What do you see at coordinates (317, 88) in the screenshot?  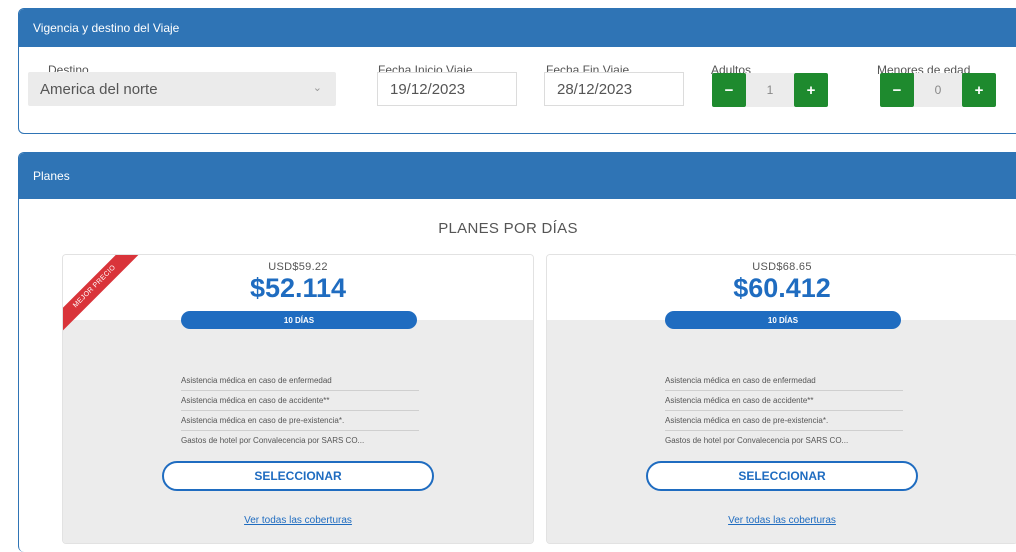 I see `chevron-down-icon: ⌄` at bounding box center [317, 88].